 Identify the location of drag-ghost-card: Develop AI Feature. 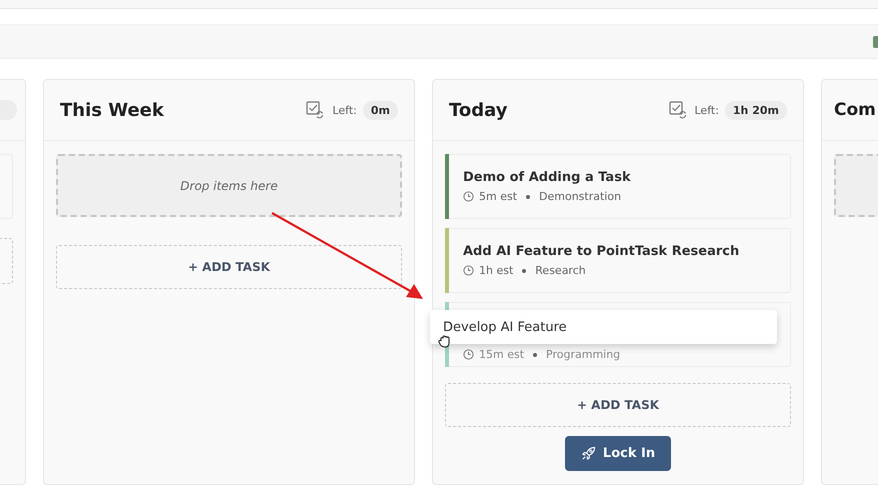
(603, 327).